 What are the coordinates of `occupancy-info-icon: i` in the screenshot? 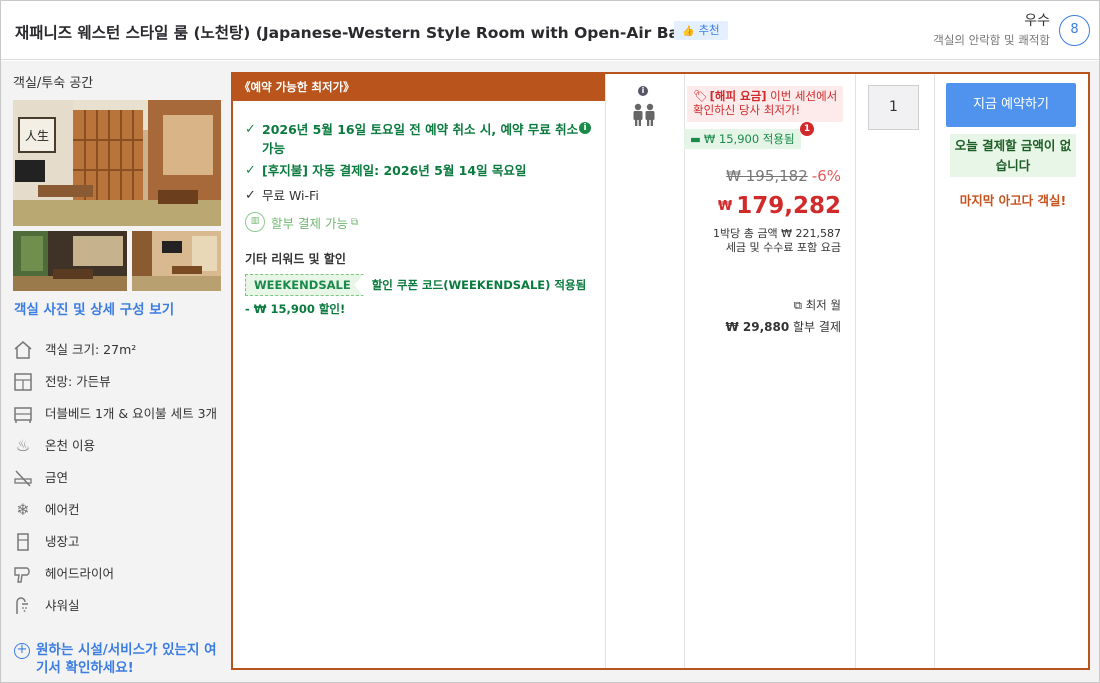 It's located at (643, 91).